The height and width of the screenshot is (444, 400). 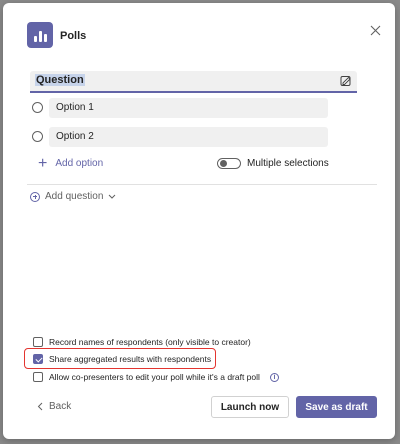 I want to click on divider, so click(x=202, y=184).